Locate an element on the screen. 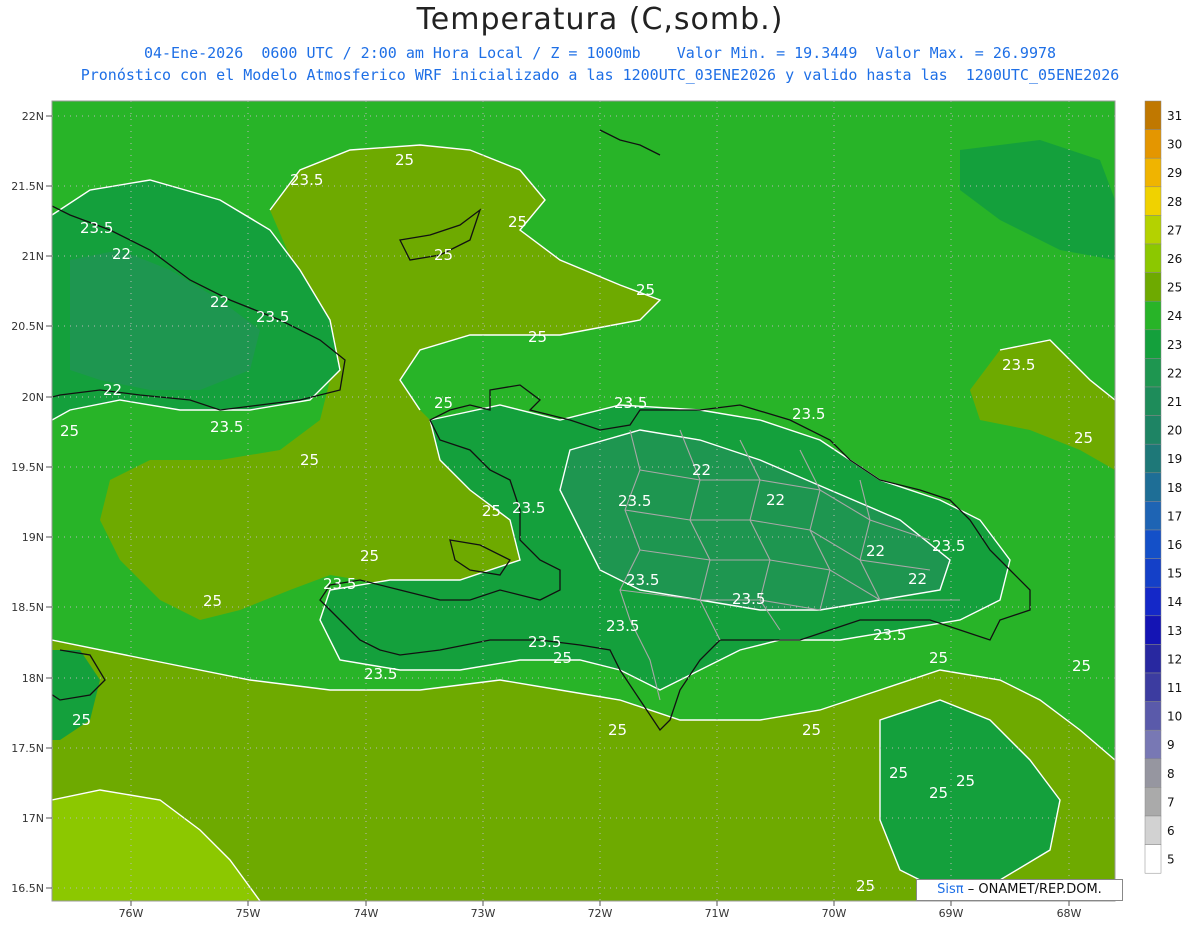 Image resolution: width=1200 pixels, height=927 pixels. lon-label: 74W is located at coordinates (366, 913).